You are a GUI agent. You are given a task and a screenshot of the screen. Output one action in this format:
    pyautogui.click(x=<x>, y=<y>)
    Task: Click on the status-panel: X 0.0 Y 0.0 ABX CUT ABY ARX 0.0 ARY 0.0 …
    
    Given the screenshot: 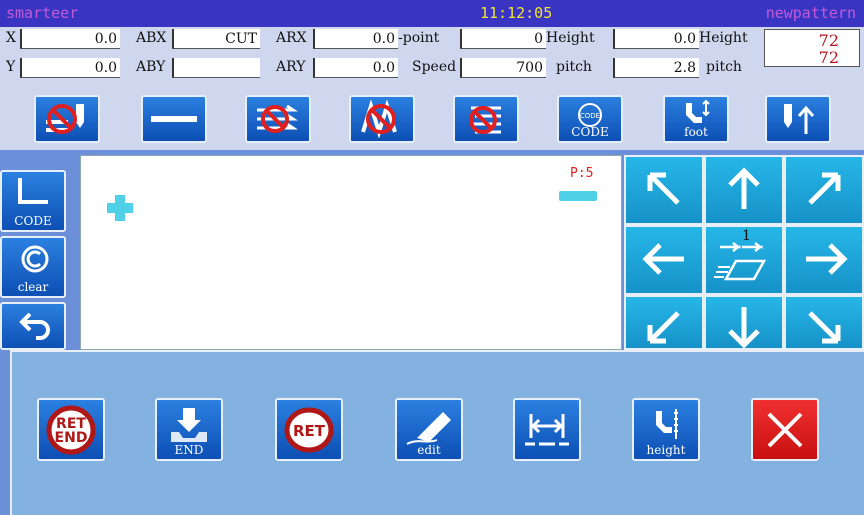 What is the action you would take?
    pyautogui.click(x=432, y=57)
    